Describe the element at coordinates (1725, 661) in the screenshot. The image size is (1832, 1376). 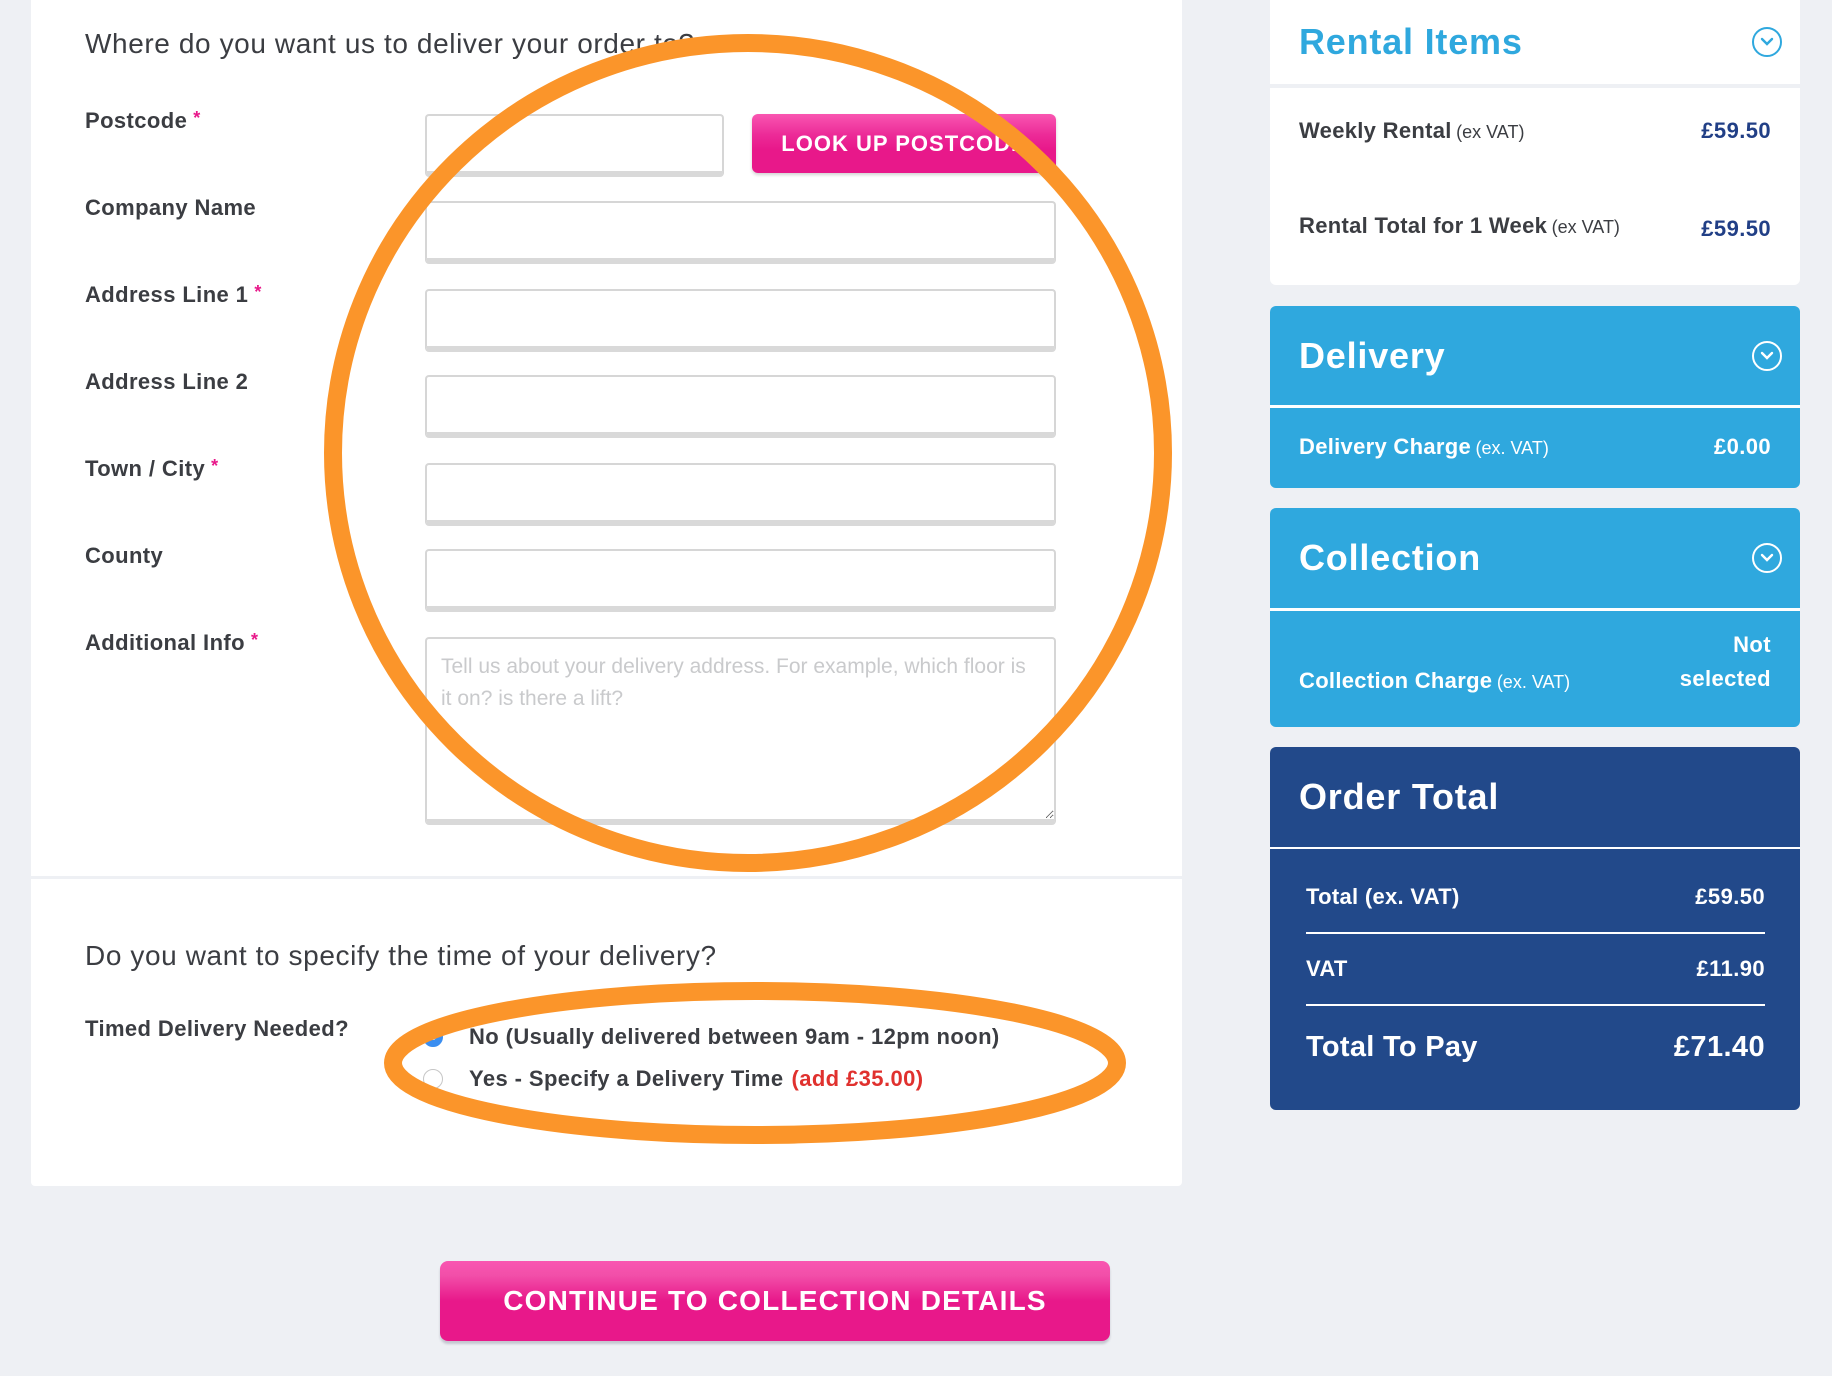
I see `collection-charge-value: Not selected` at that location.